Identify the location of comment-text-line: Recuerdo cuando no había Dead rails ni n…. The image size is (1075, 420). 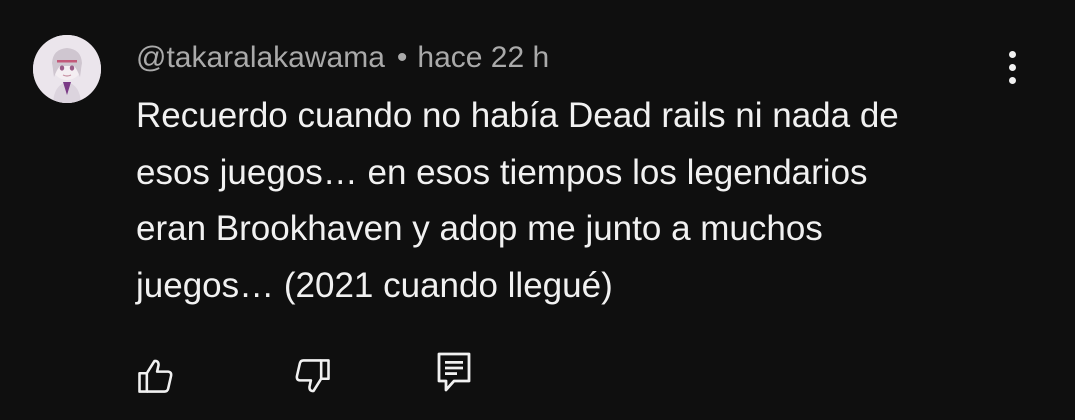
(517, 115).